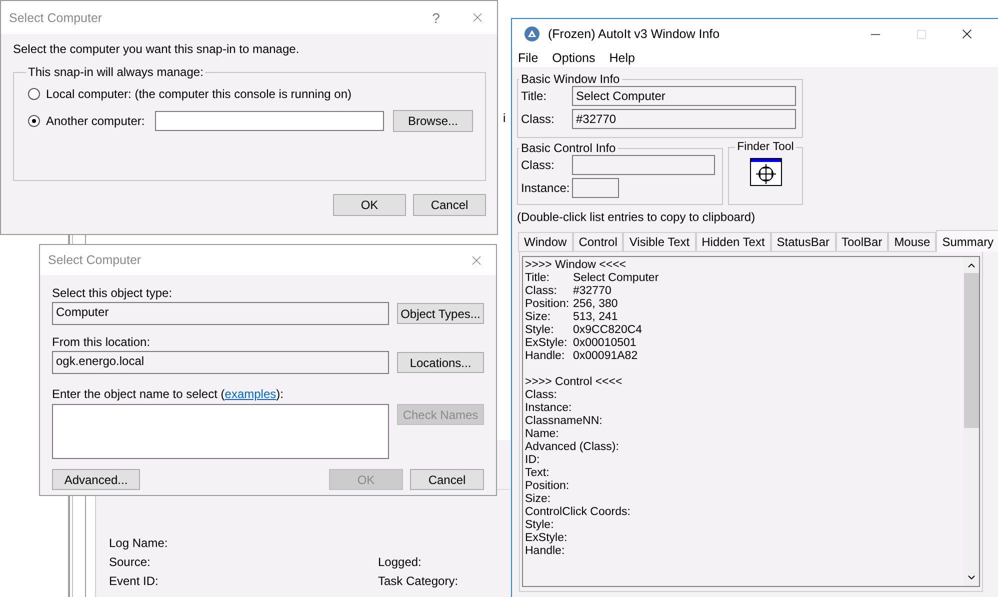  I want to click on summary-value: 0x00091A82, so click(605, 356).